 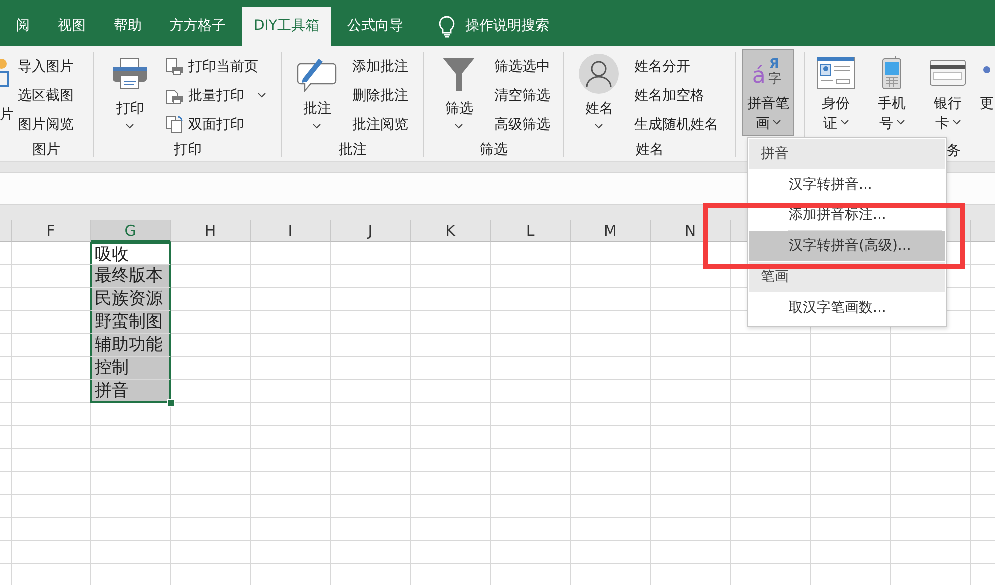 What do you see at coordinates (507, 26) in the screenshot?
I see `tell-me-search: 操作说明搜索` at bounding box center [507, 26].